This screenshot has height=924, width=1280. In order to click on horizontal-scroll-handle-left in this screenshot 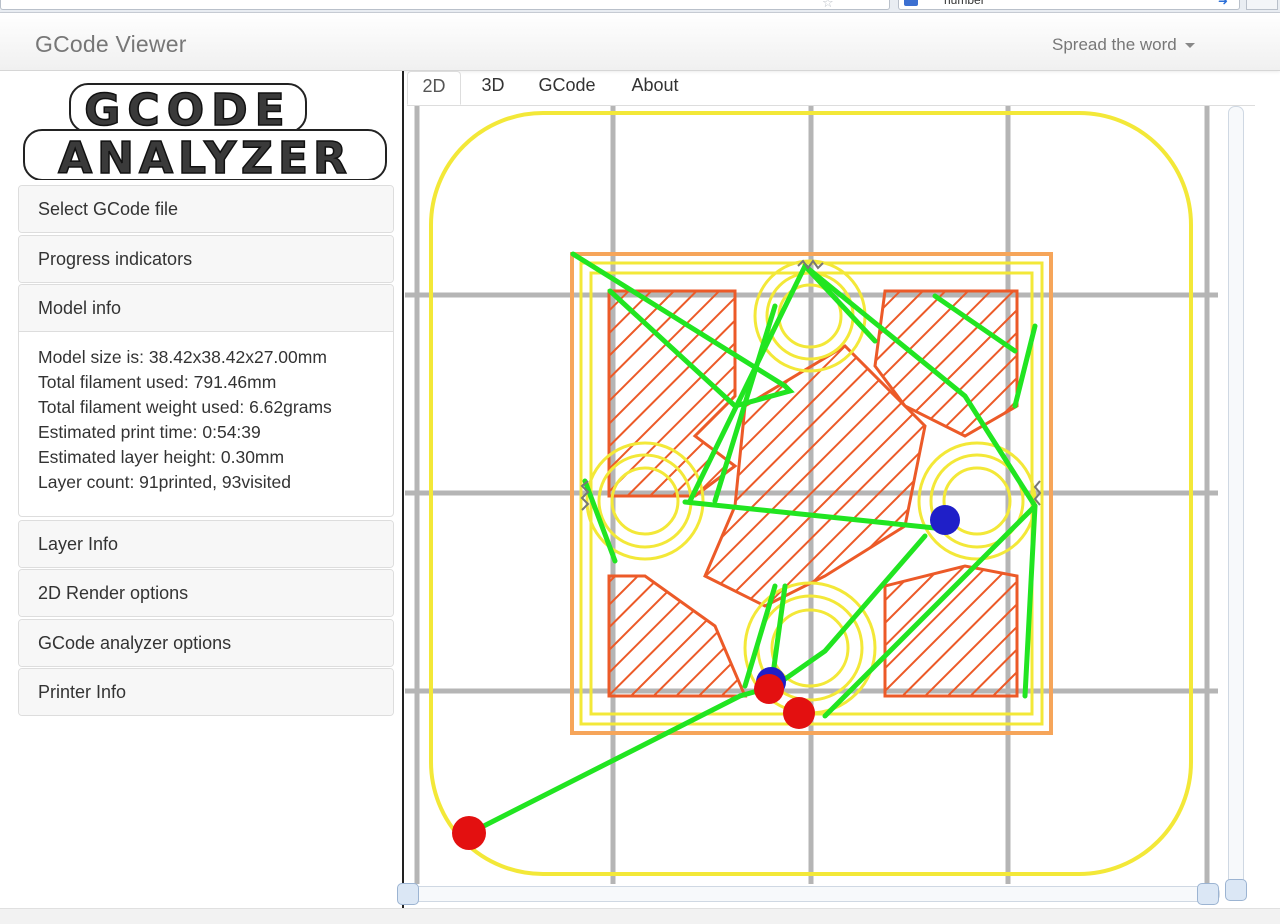, I will do `click(408, 894)`.